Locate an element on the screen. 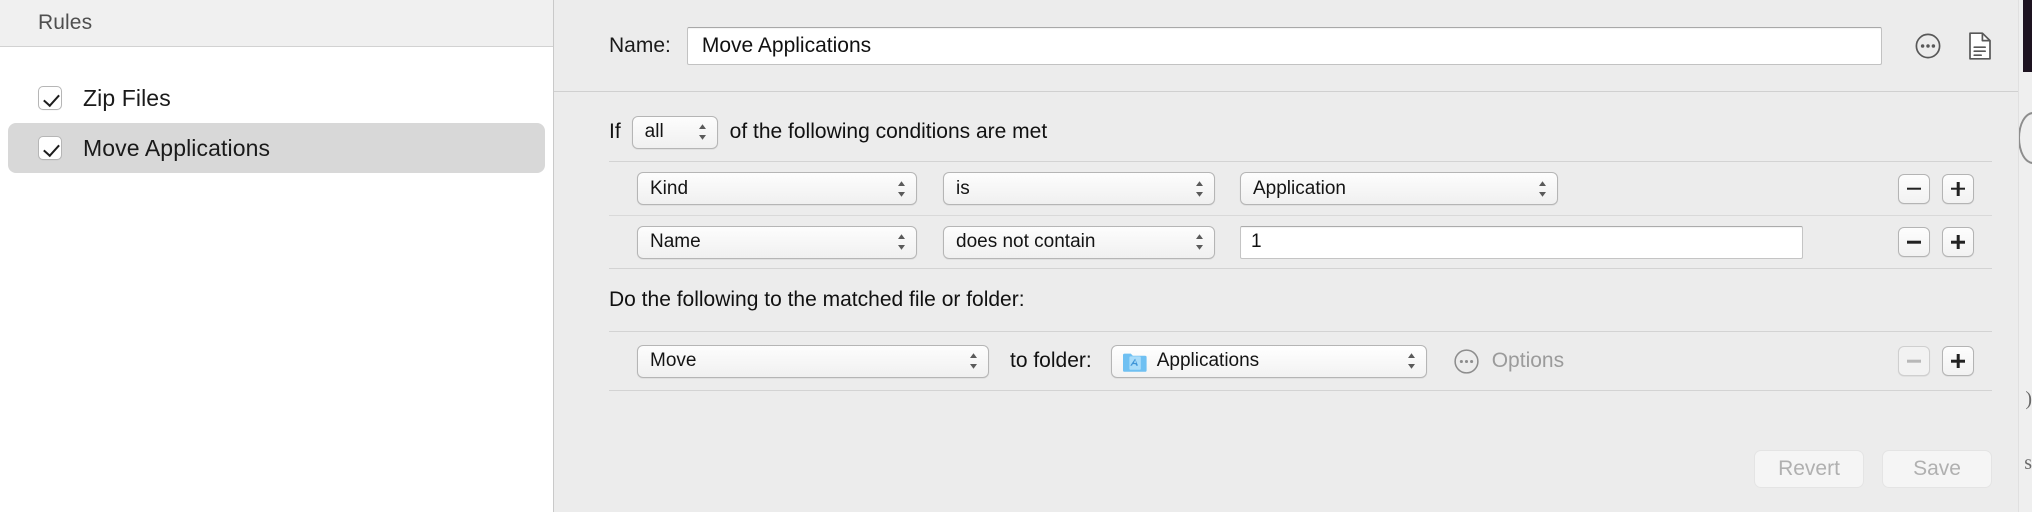  condition-attribute-dropdown: Kind is located at coordinates (777, 188).